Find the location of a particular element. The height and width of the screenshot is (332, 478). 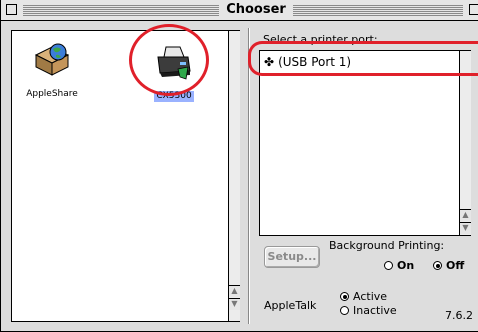

title-bar: Chooser is located at coordinates (239, 10).